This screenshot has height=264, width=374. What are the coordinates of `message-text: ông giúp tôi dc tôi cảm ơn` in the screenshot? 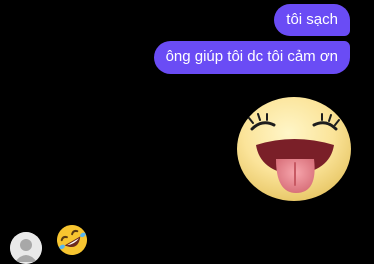 It's located at (251, 56).